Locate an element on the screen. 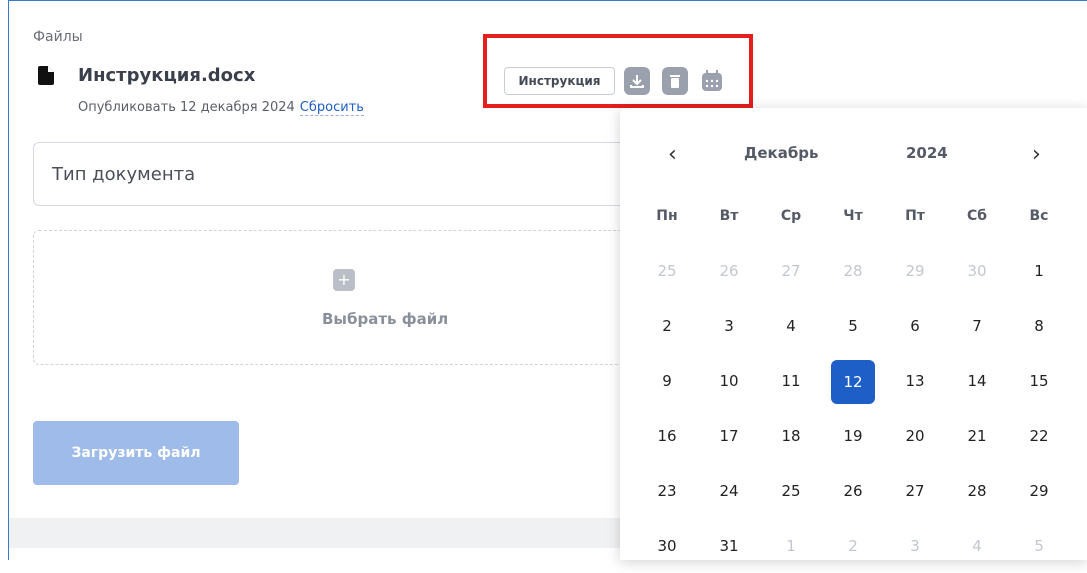 This screenshot has width=1087, height=573. doc-type-select: Тип документа is located at coordinates (343, 174).